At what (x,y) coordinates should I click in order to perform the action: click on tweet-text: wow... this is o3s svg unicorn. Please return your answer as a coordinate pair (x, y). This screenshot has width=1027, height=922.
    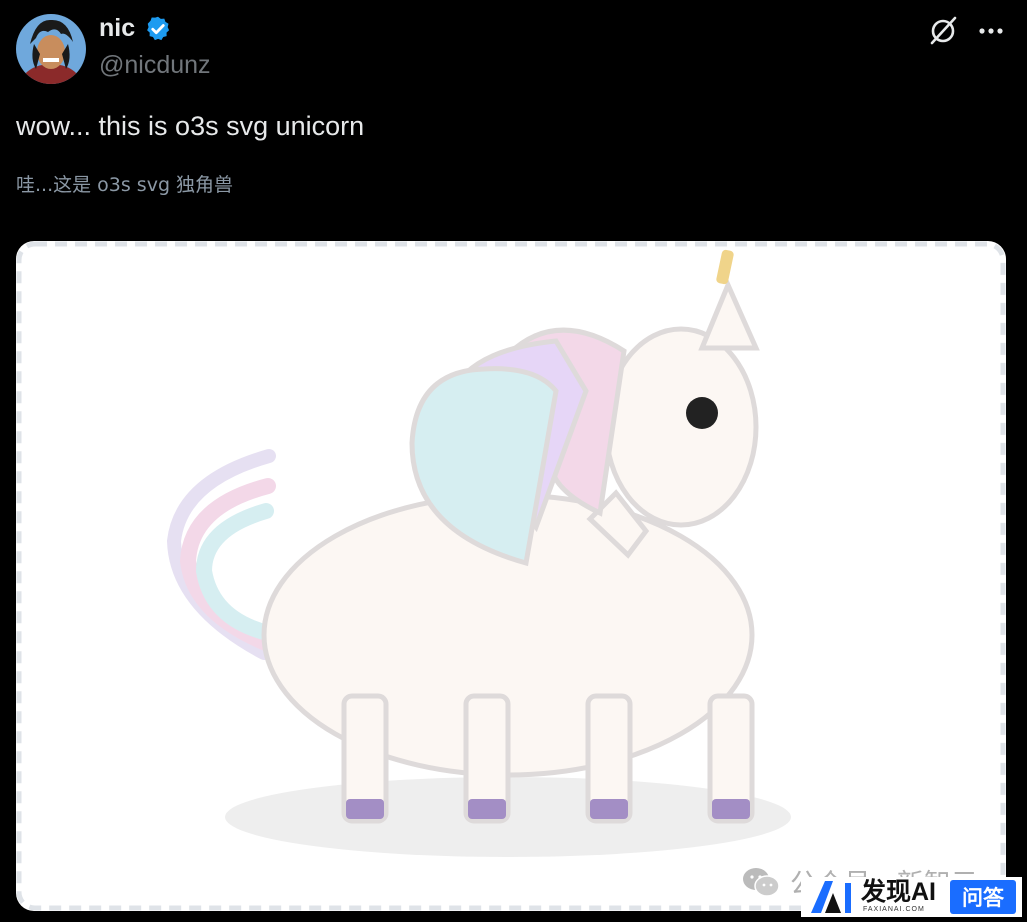
    Looking at the image, I should click on (190, 126).